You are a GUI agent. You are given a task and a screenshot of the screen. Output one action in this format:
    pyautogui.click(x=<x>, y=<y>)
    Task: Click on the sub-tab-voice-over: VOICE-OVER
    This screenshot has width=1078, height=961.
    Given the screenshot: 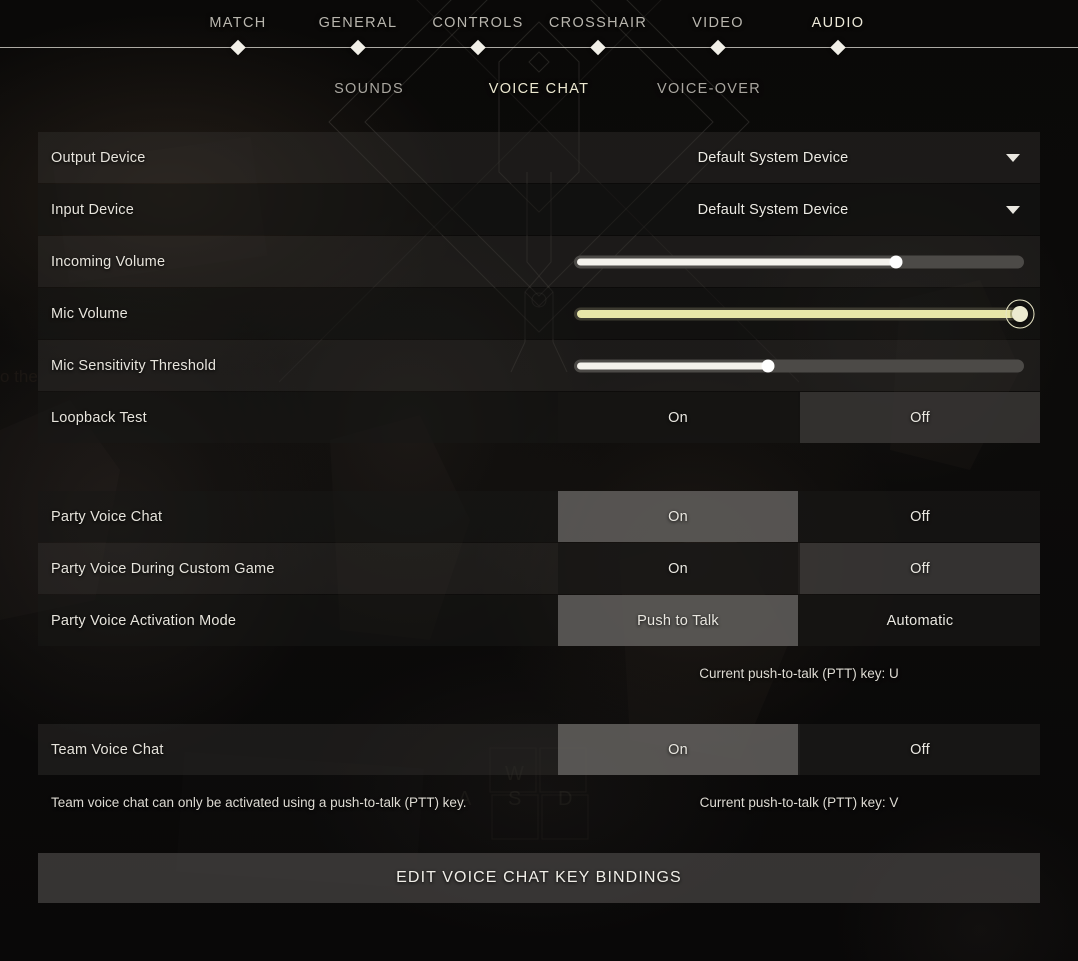 What is the action you would take?
    pyautogui.click(x=709, y=89)
    